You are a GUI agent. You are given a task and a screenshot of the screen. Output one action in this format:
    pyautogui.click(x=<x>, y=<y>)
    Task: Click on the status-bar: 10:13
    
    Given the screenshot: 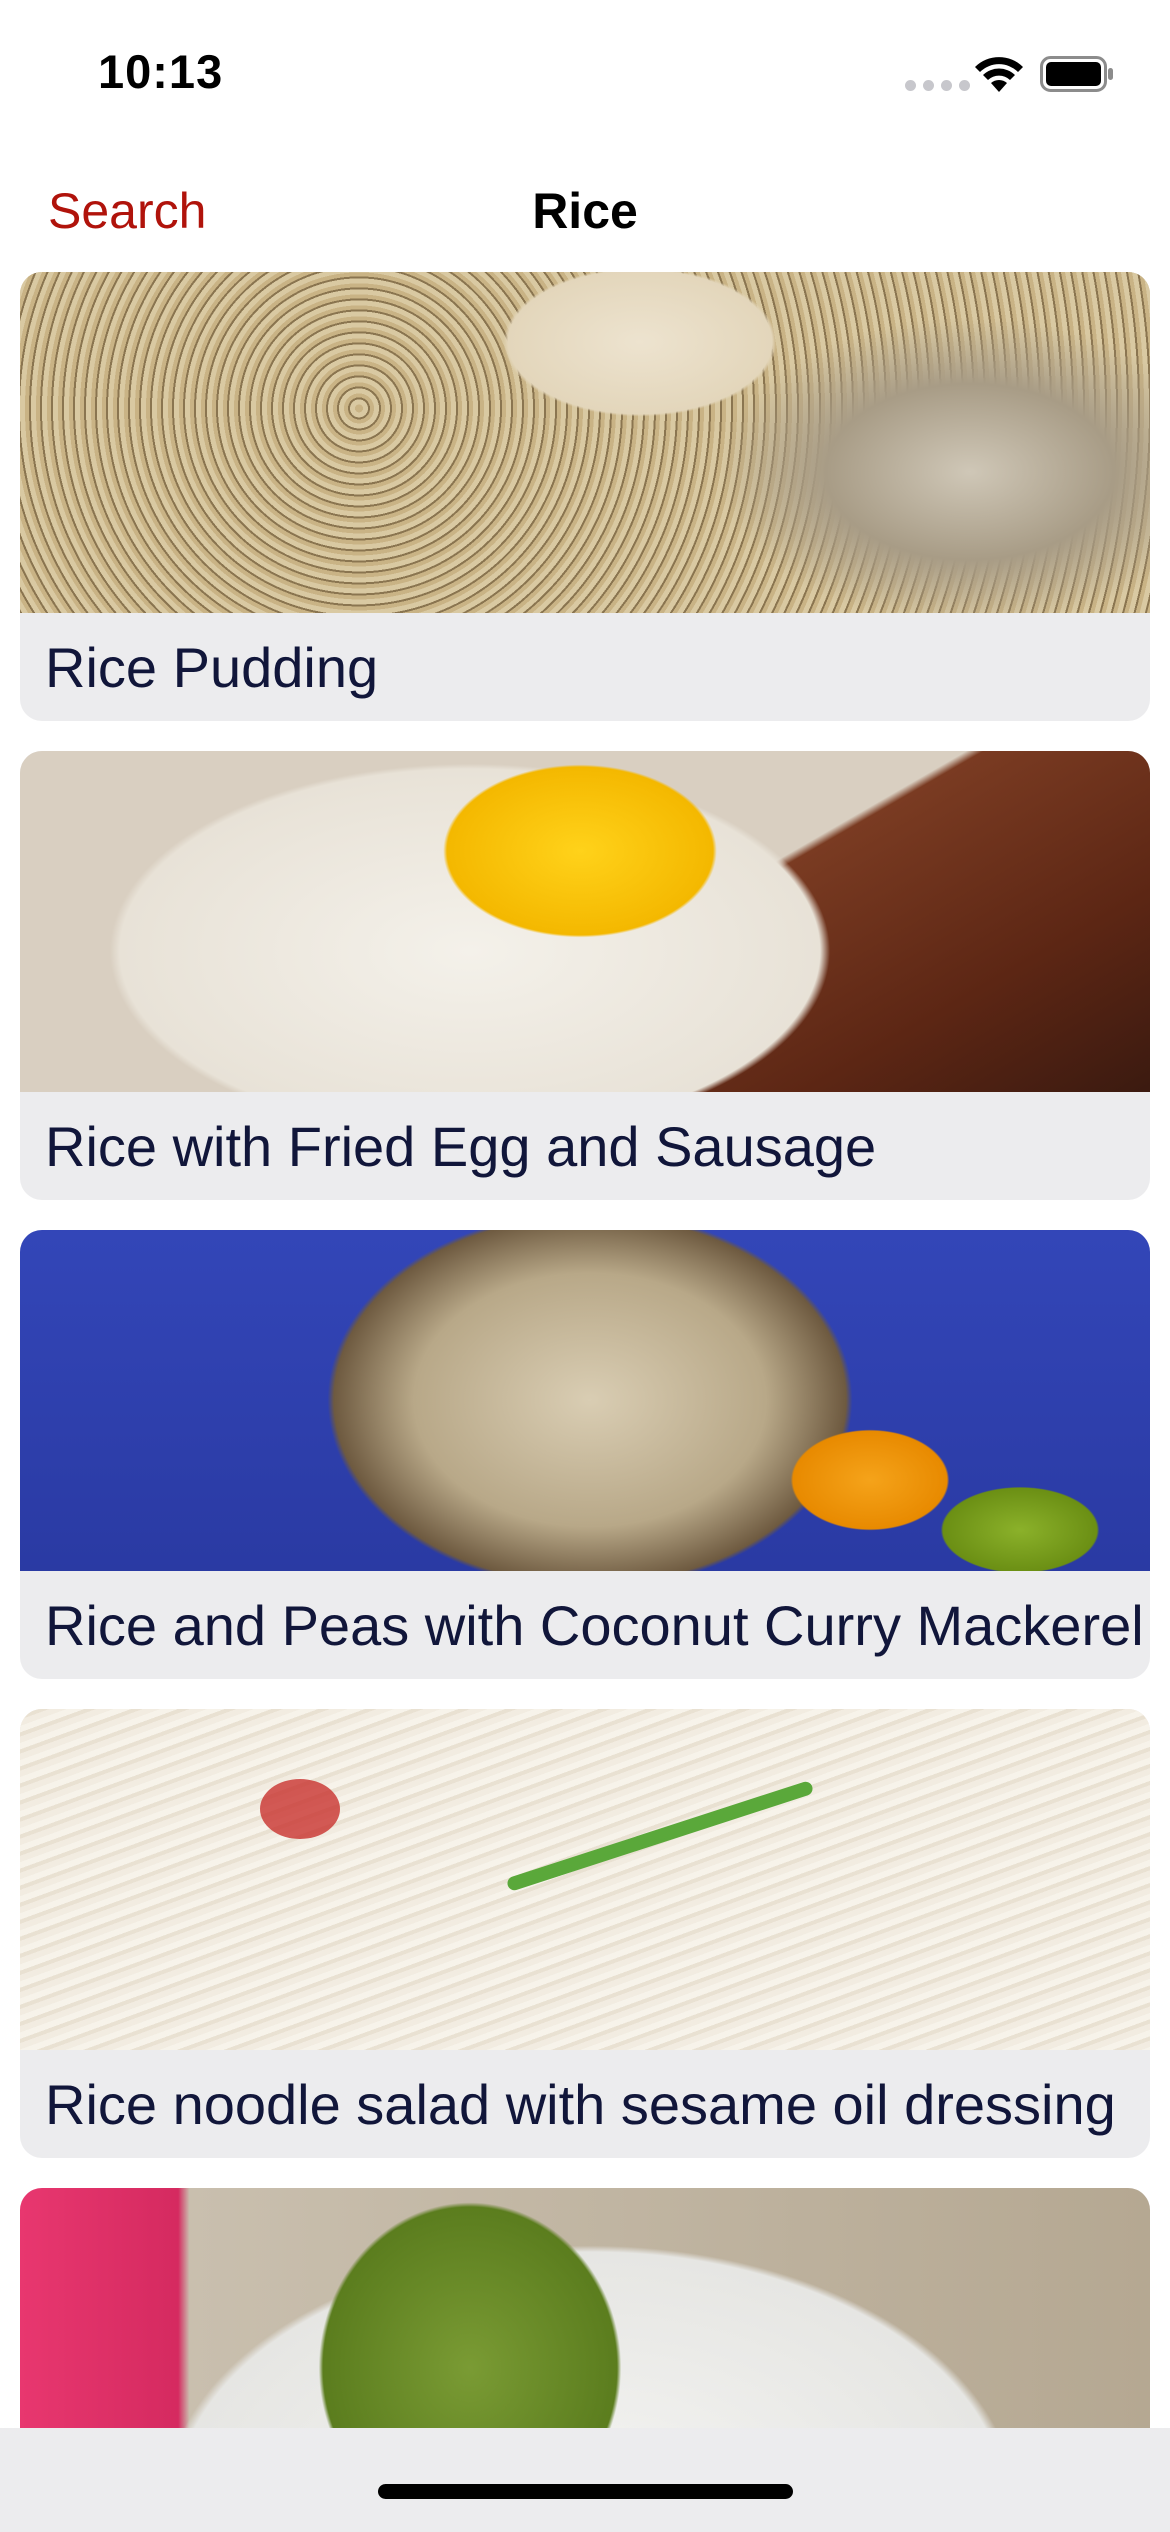 What is the action you would take?
    pyautogui.click(x=585, y=75)
    